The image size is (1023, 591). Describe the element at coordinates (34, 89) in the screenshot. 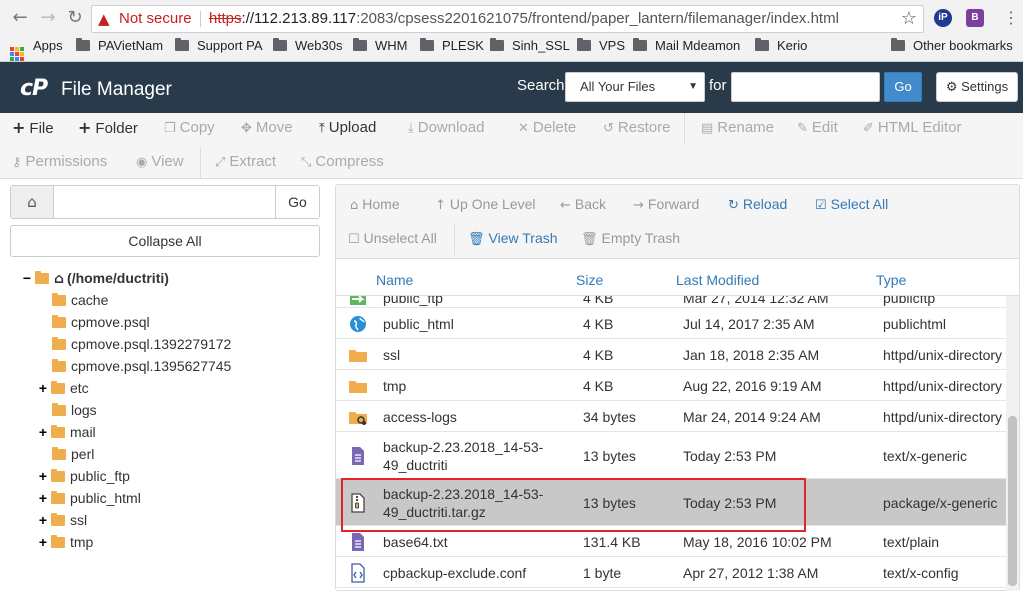

I see `cpanel-logo: cP` at that location.